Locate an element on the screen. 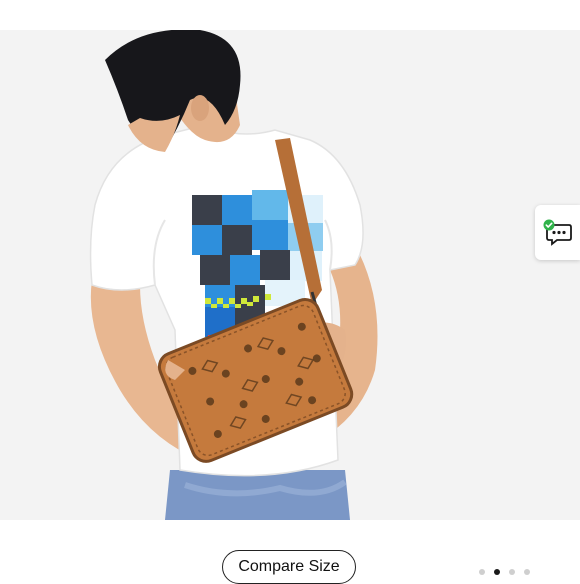  chat-bubble-icon is located at coordinates (557, 232).